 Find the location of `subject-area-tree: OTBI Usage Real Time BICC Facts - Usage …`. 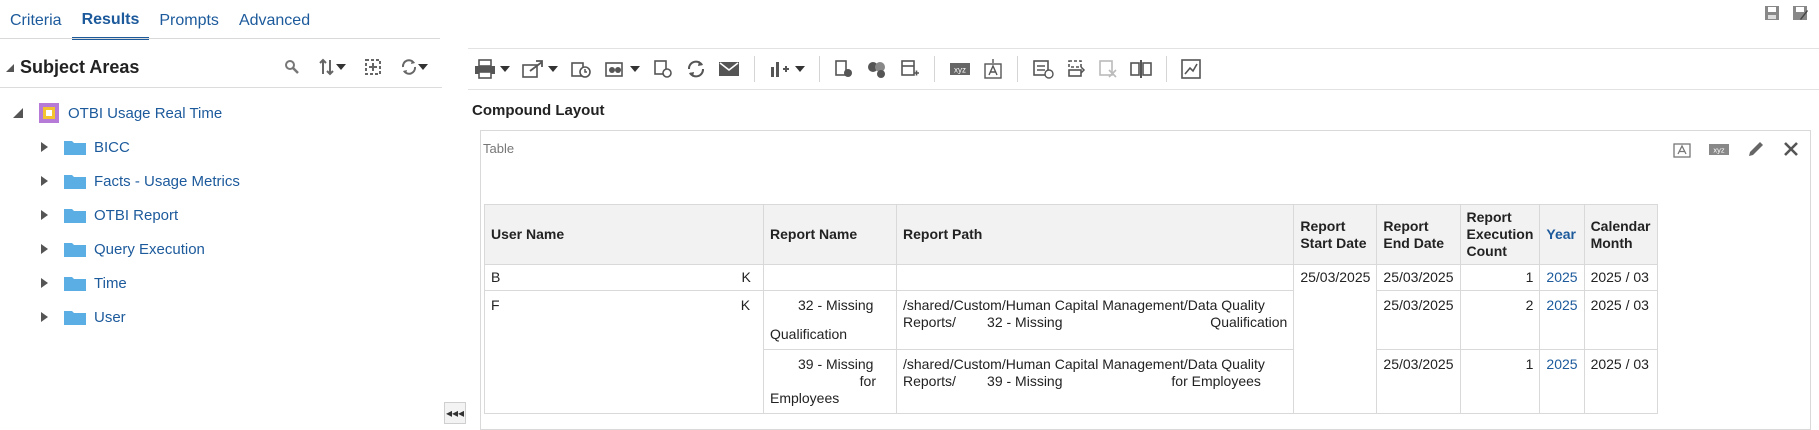

subject-area-tree: OTBI Usage Real Time BICC Facts - Usage … is located at coordinates (221, 211).